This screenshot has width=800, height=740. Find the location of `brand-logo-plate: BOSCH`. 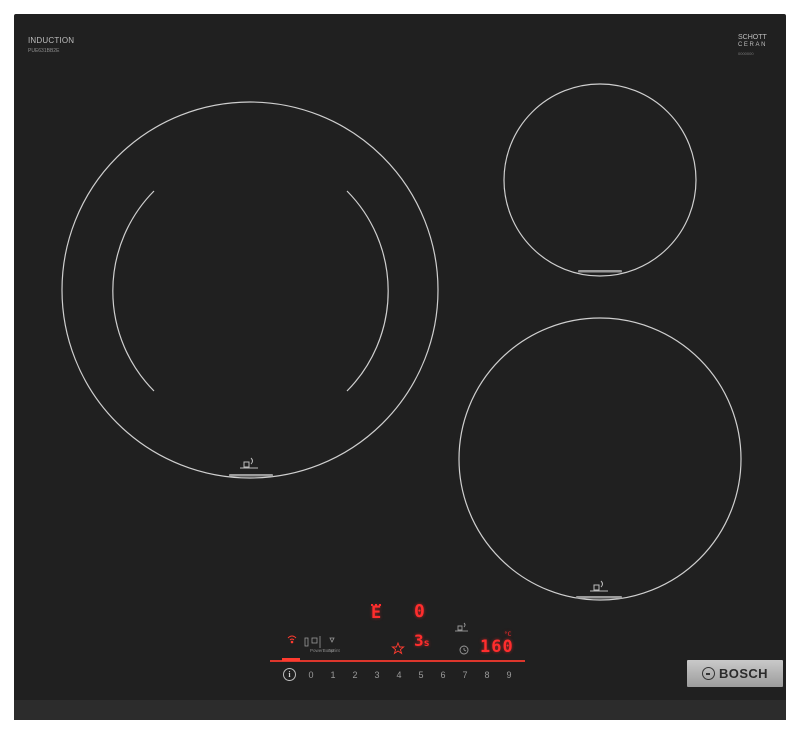

brand-logo-plate: BOSCH is located at coordinates (735, 673).